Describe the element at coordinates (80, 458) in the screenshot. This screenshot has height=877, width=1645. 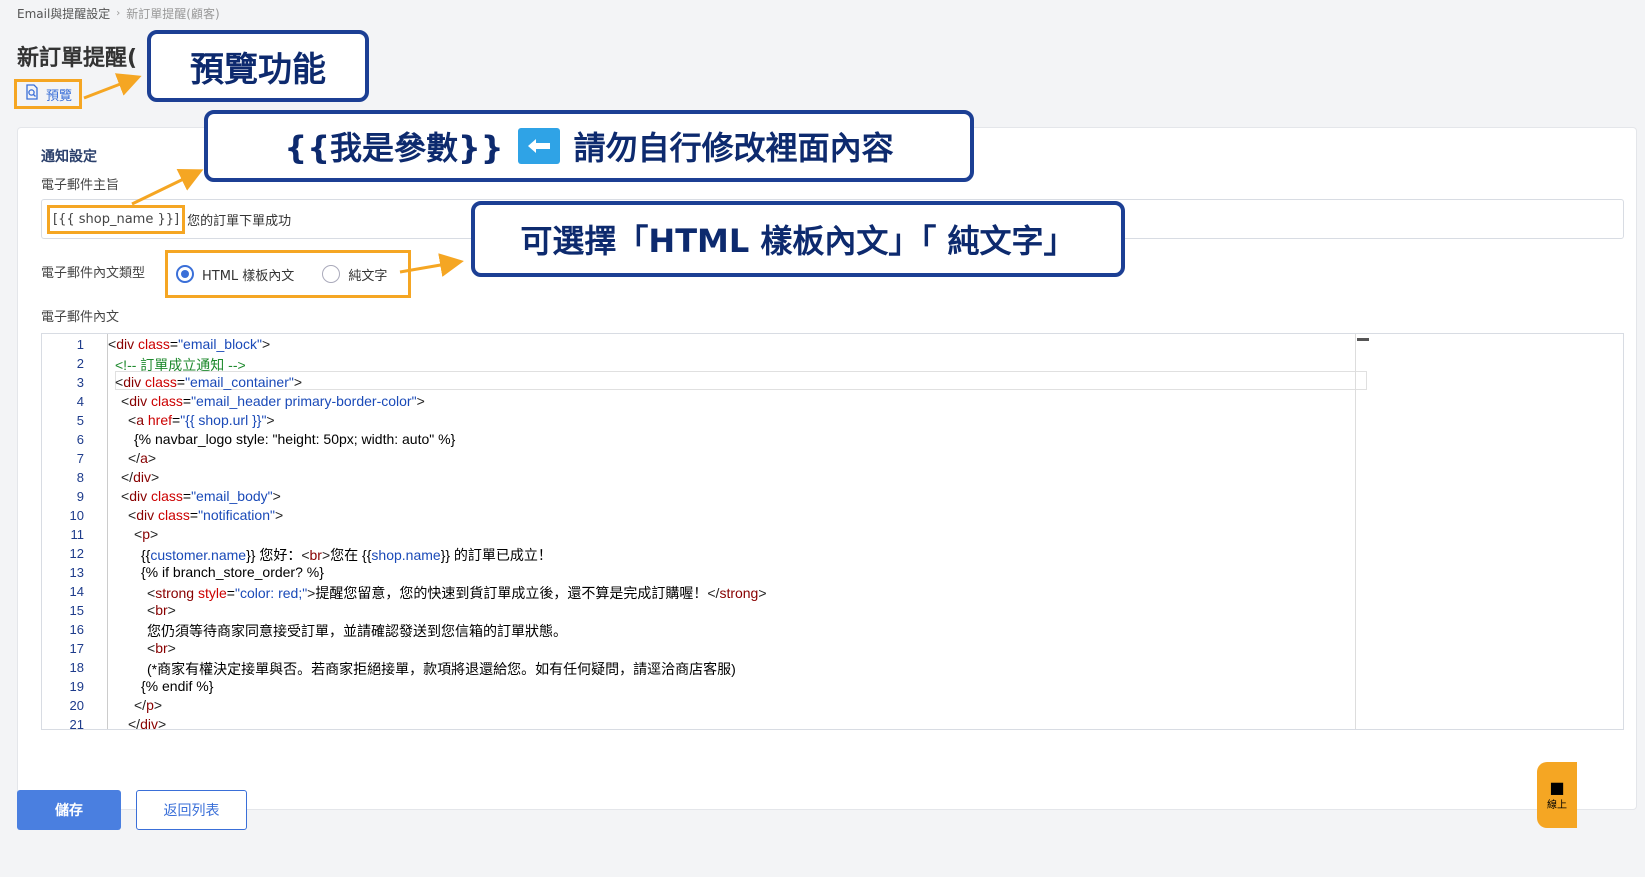
I see `line-number: 7` at that location.